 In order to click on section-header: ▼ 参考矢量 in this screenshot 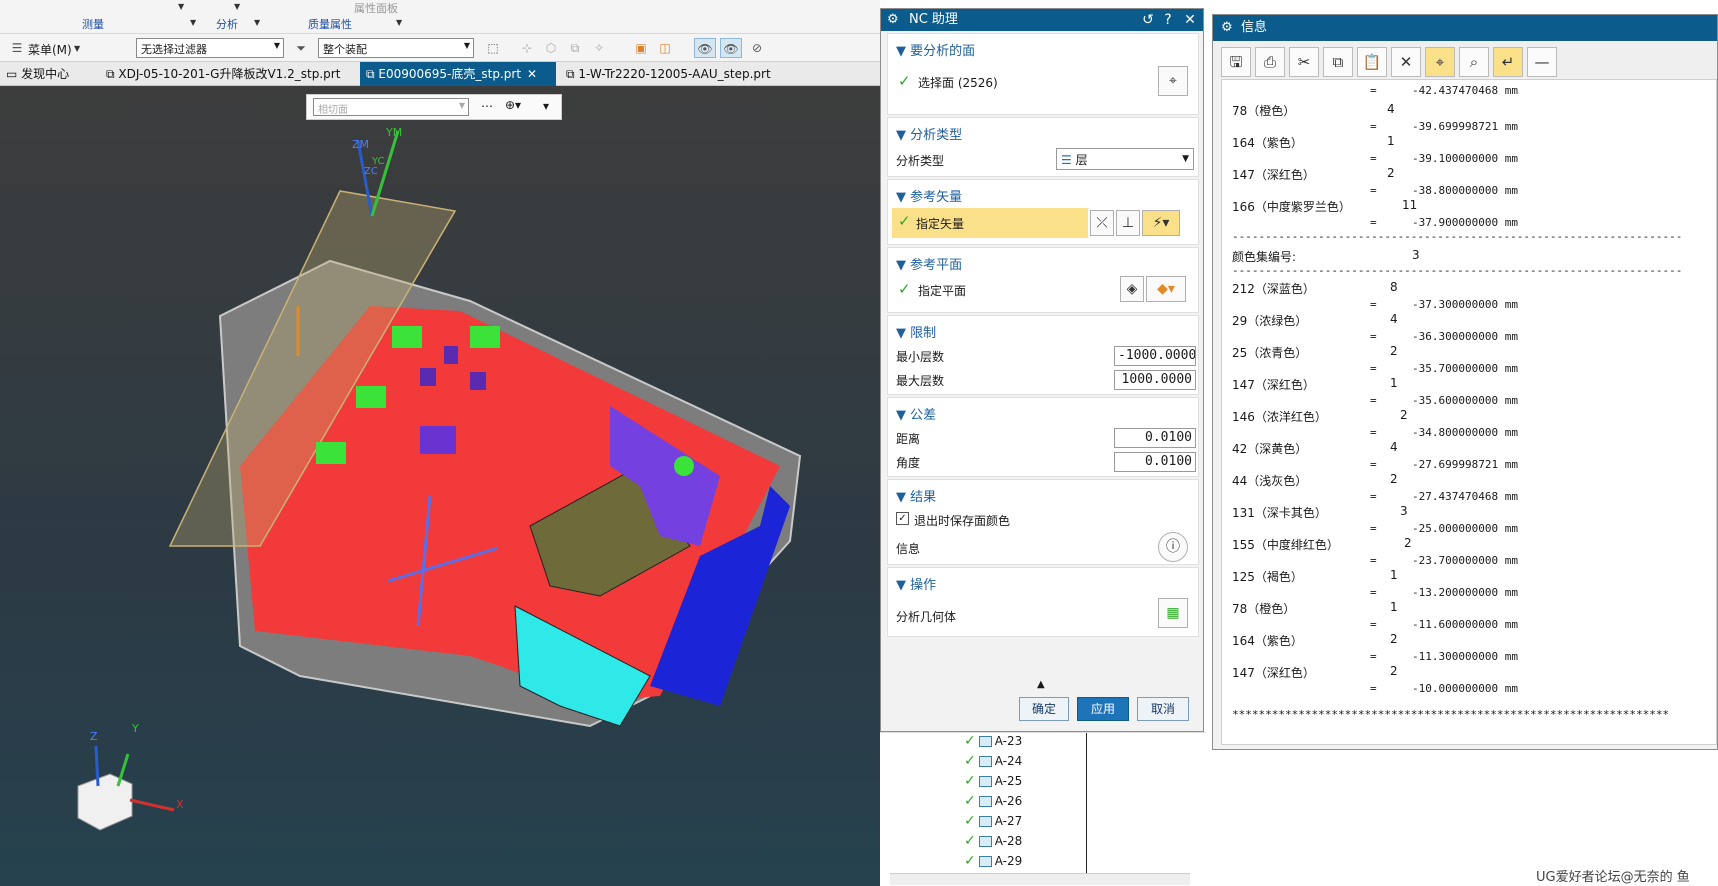, I will do `click(929, 195)`.